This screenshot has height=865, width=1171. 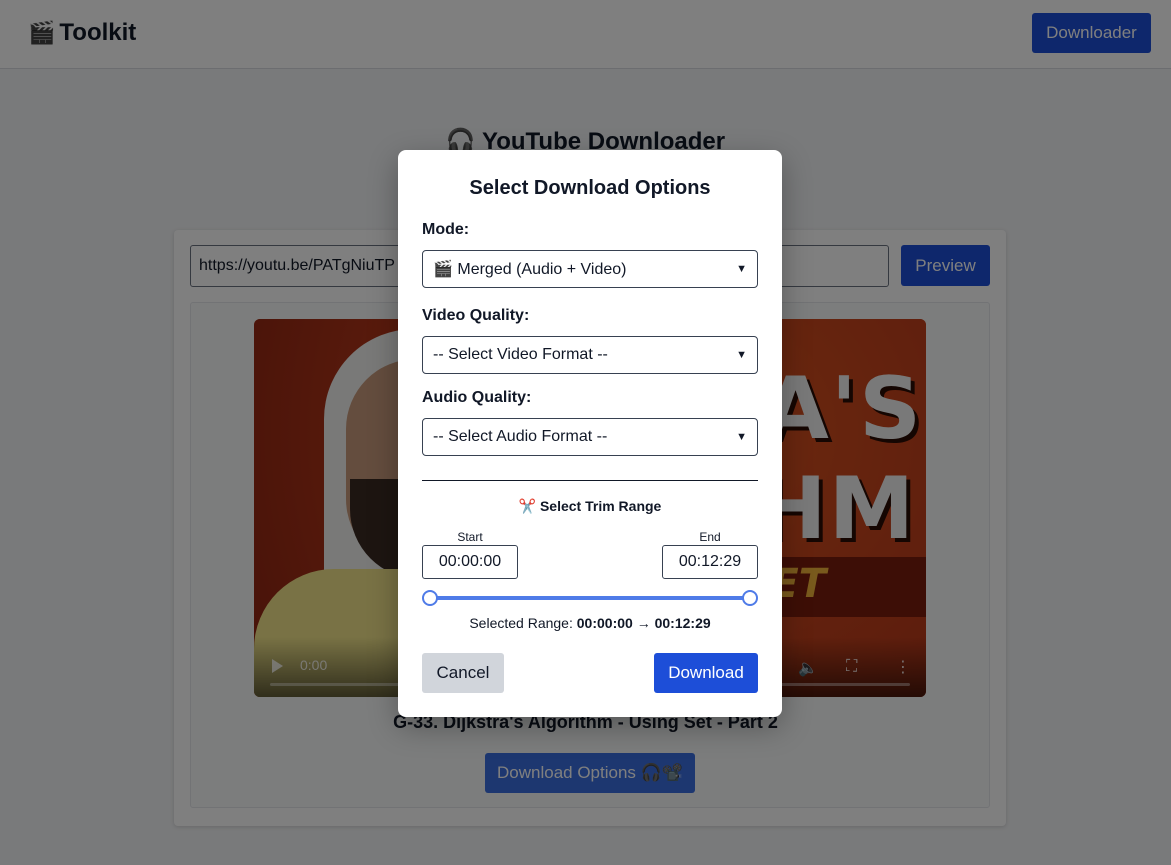 What do you see at coordinates (521, 623) in the screenshot?
I see `range-prefix: Selected Range:` at bounding box center [521, 623].